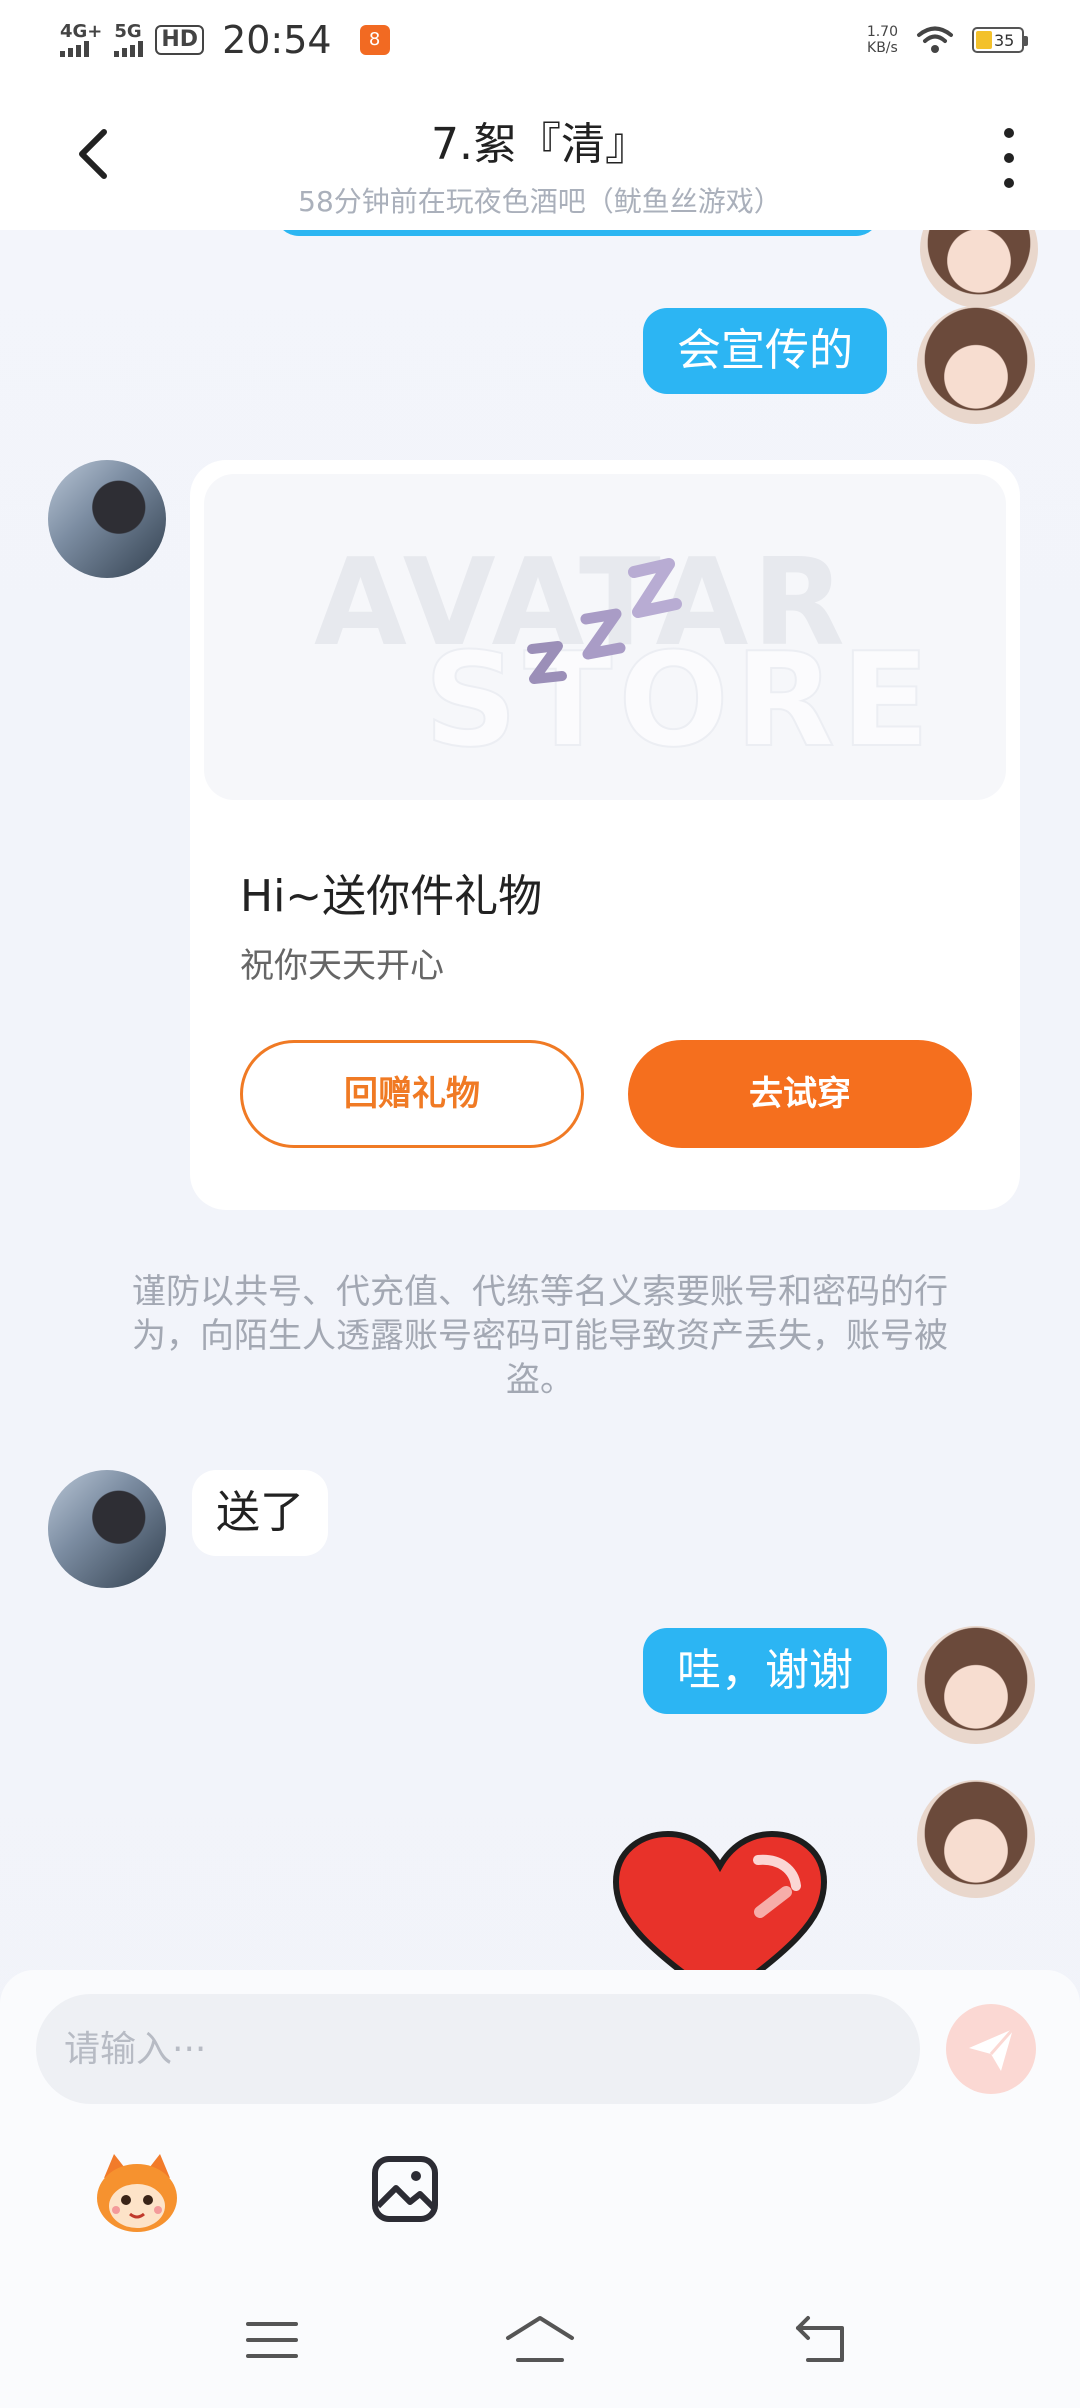  What do you see at coordinates (277, 40) in the screenshot?
I see `clock: 20:54` at bounding box center [277, 40].